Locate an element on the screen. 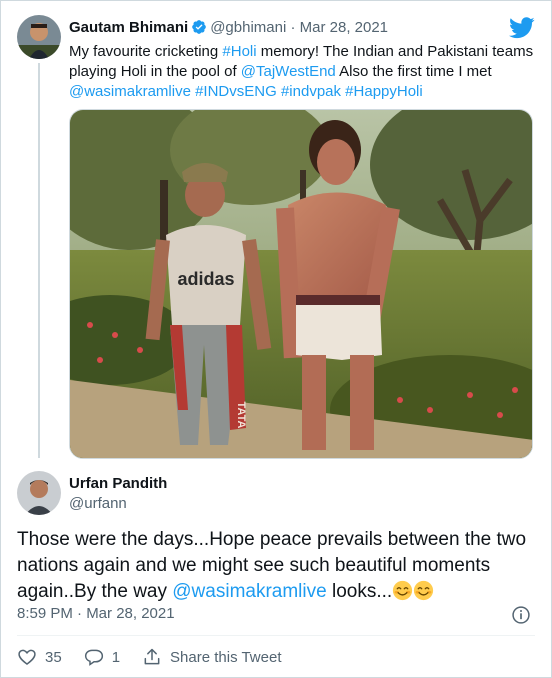 This screenshot has width=552, height=678. quoted-author-handle: @gbhimani is located at coordinates (248, 27).